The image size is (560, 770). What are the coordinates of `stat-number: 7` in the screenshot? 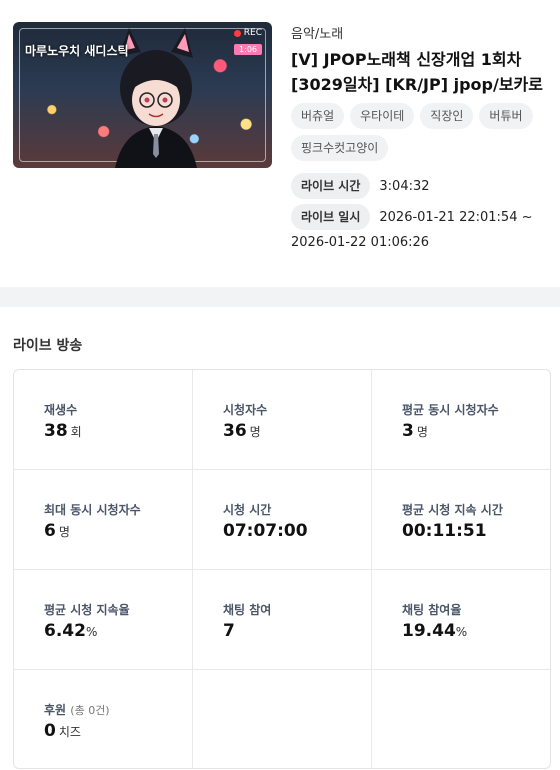 It's located at (229, 631).